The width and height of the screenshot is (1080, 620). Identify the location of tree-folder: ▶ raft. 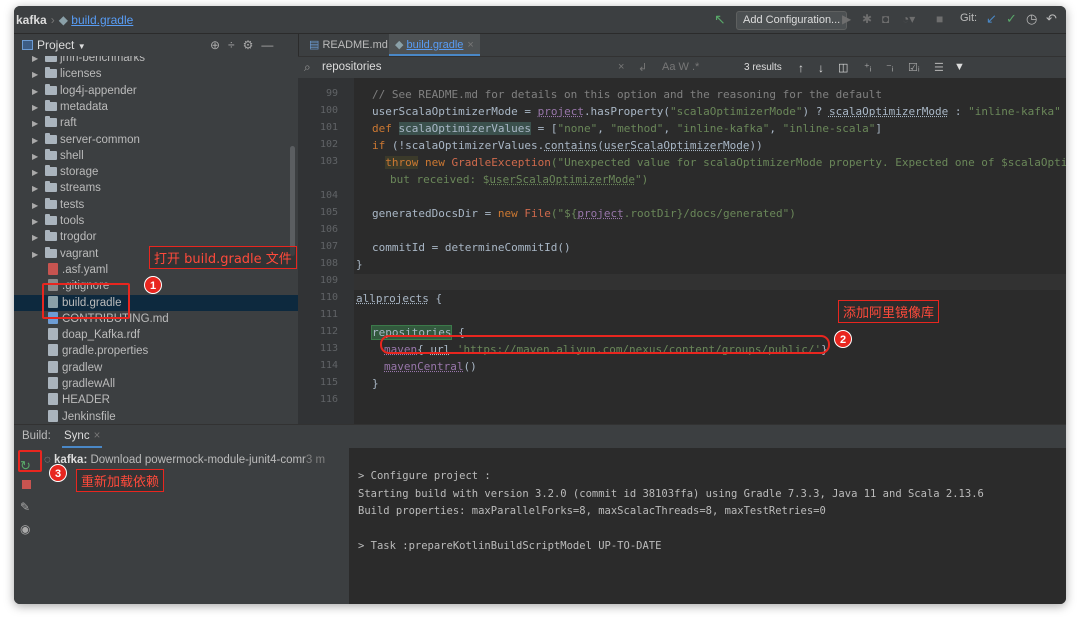
(156, 123).